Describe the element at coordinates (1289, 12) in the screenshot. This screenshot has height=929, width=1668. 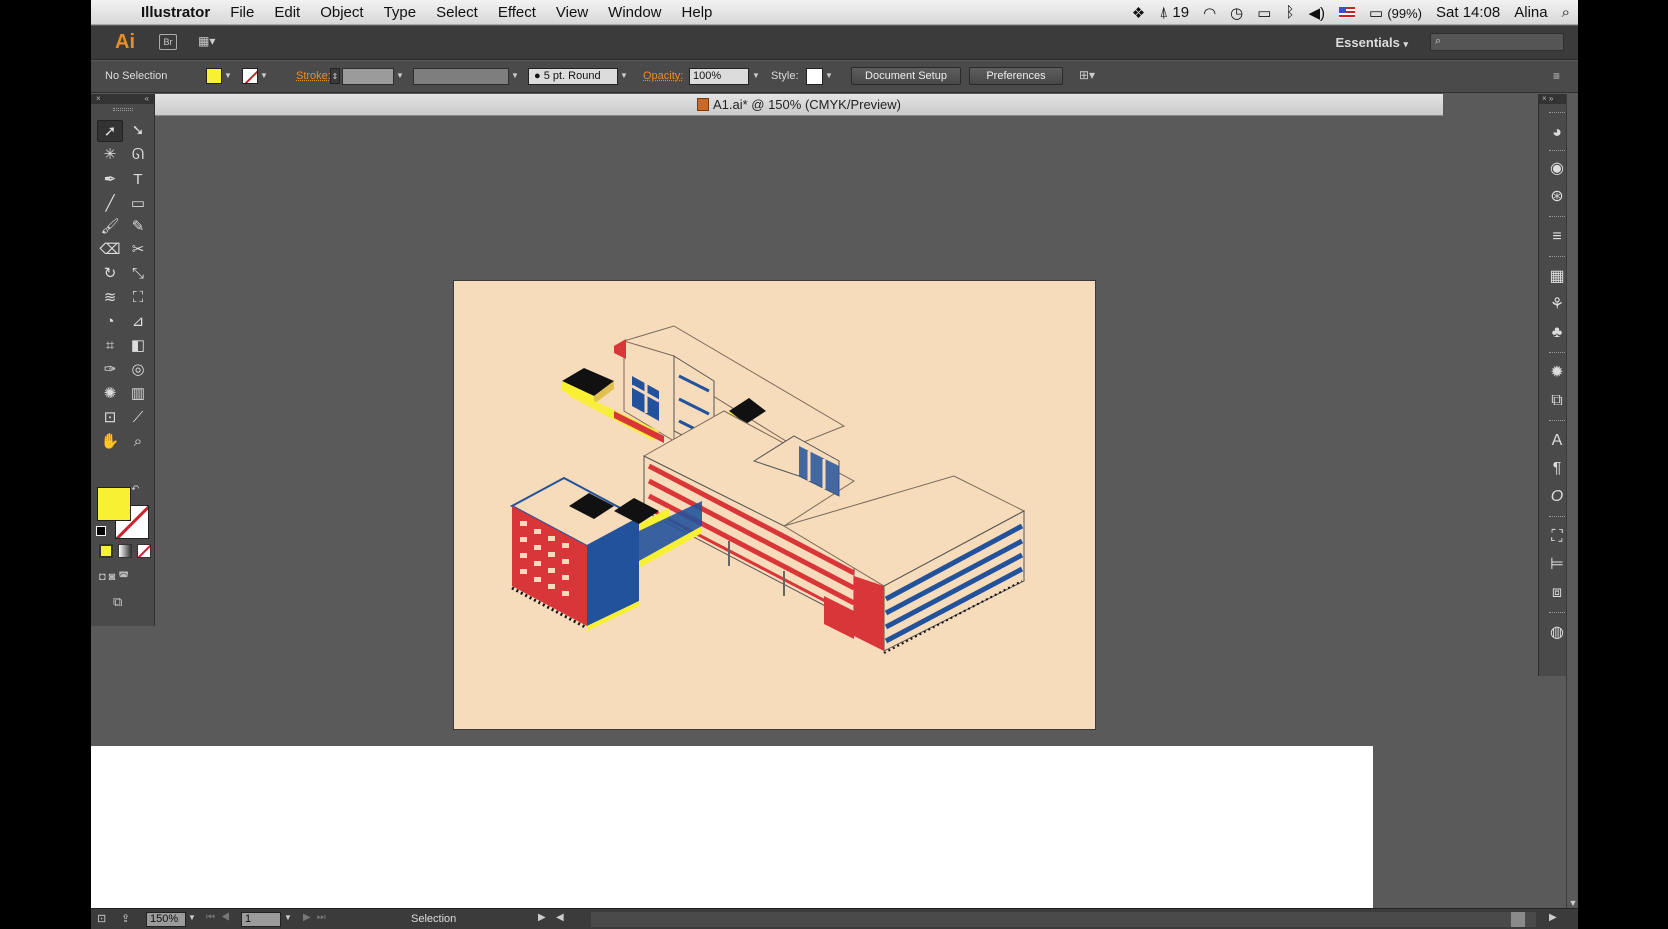
I see `bluetooth-icon: ᛒ` at that location.